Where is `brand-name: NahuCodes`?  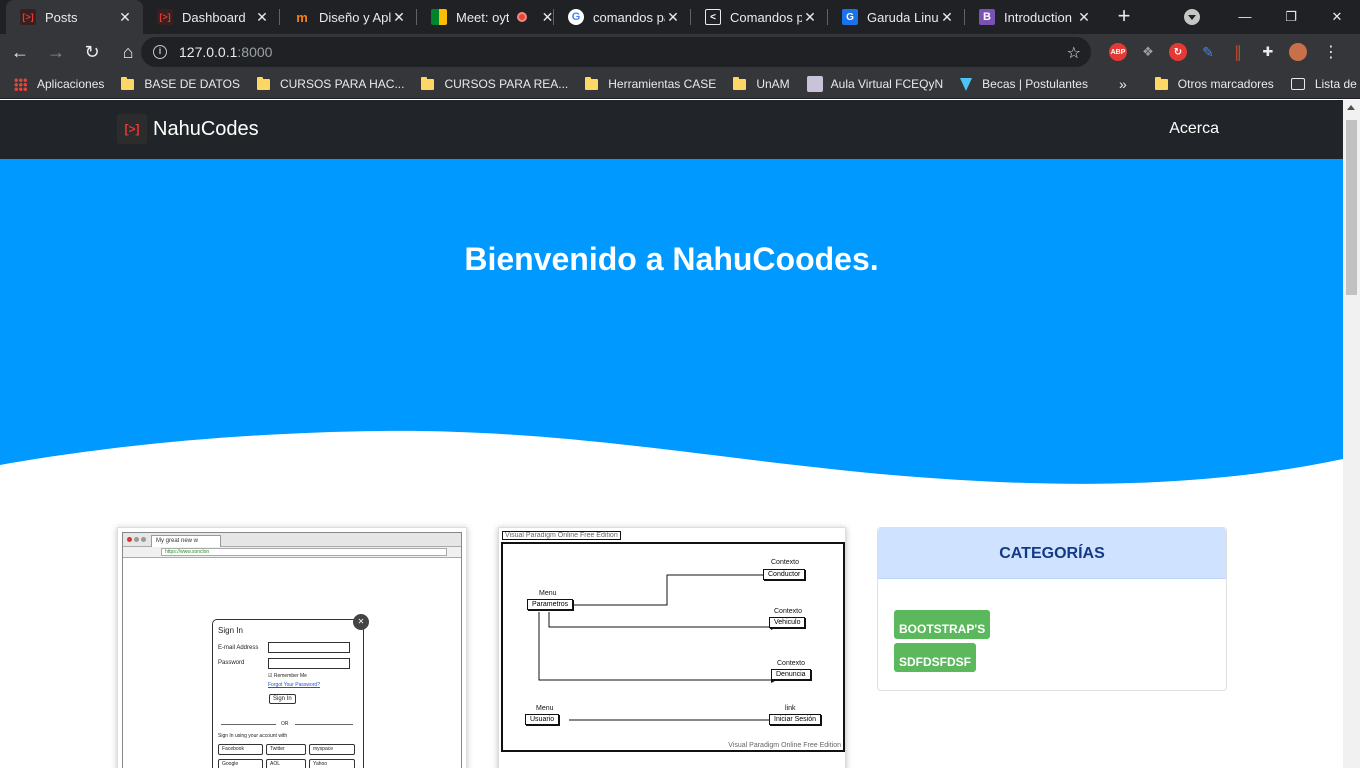
brand-name: NahuCodes is located at coordinates (206, 128).